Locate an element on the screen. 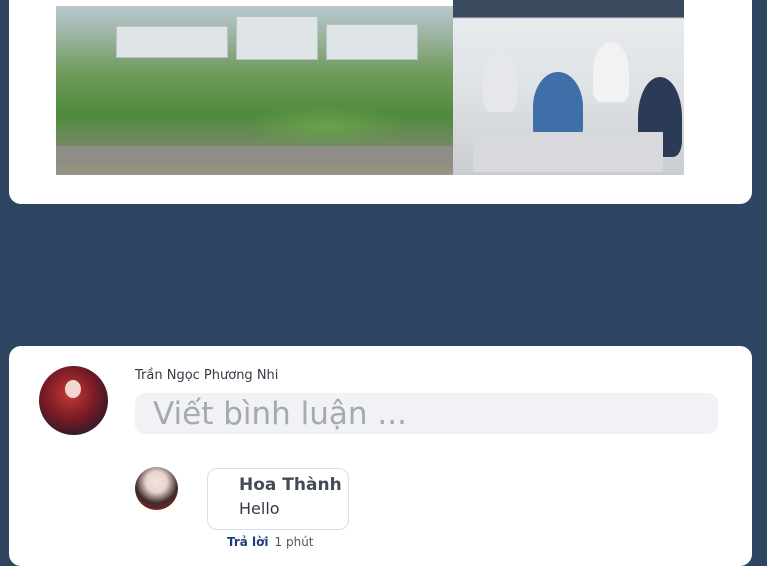 Image resolution: width=767 pixels, height=566 pixels. comment-bubble: Hoa Thành Hello is located at coordinates (278, 499).